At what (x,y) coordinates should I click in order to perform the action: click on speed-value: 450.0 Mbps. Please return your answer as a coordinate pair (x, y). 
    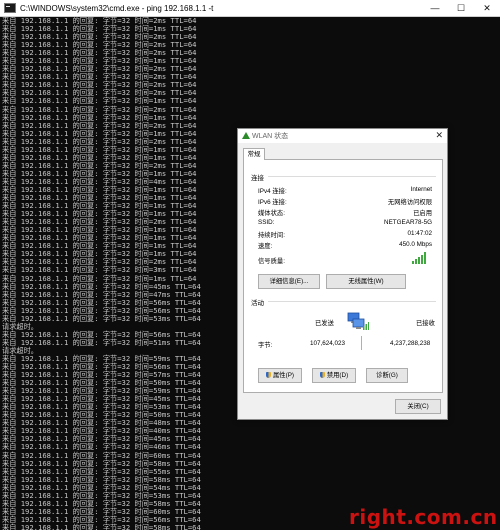
    Looking at the image, I should click on (415, 244).